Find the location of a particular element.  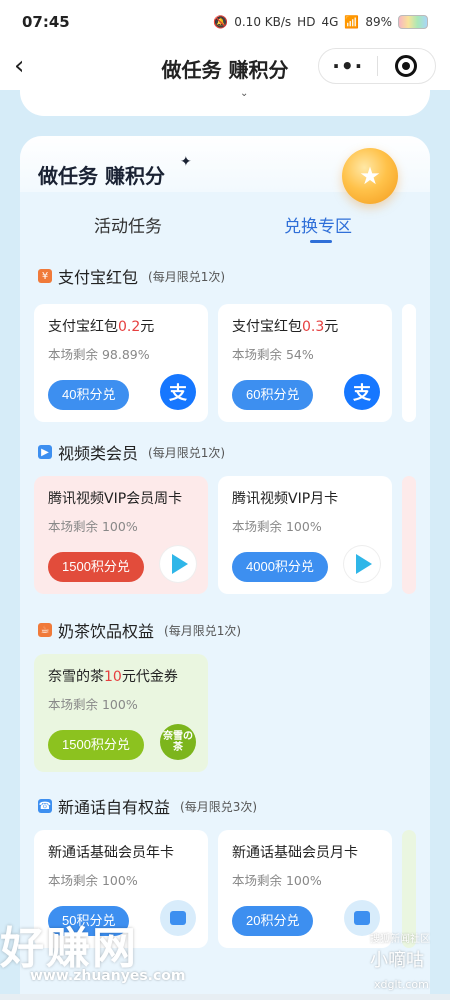

reward-card: 支付宝红包0.3元 本场剩余 54% 60积分兑 支 is located at coordinates (305, 363).